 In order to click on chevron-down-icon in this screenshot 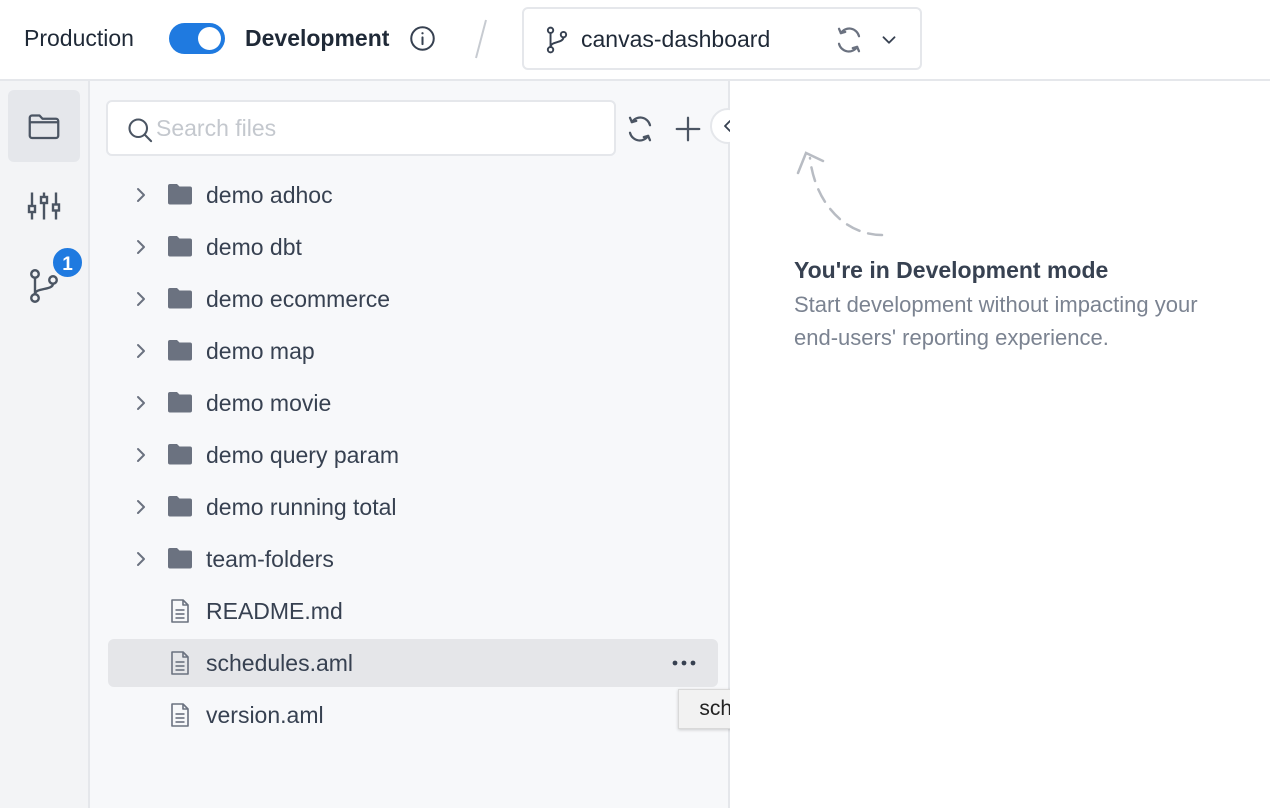, I will do `click(889, 40)`.